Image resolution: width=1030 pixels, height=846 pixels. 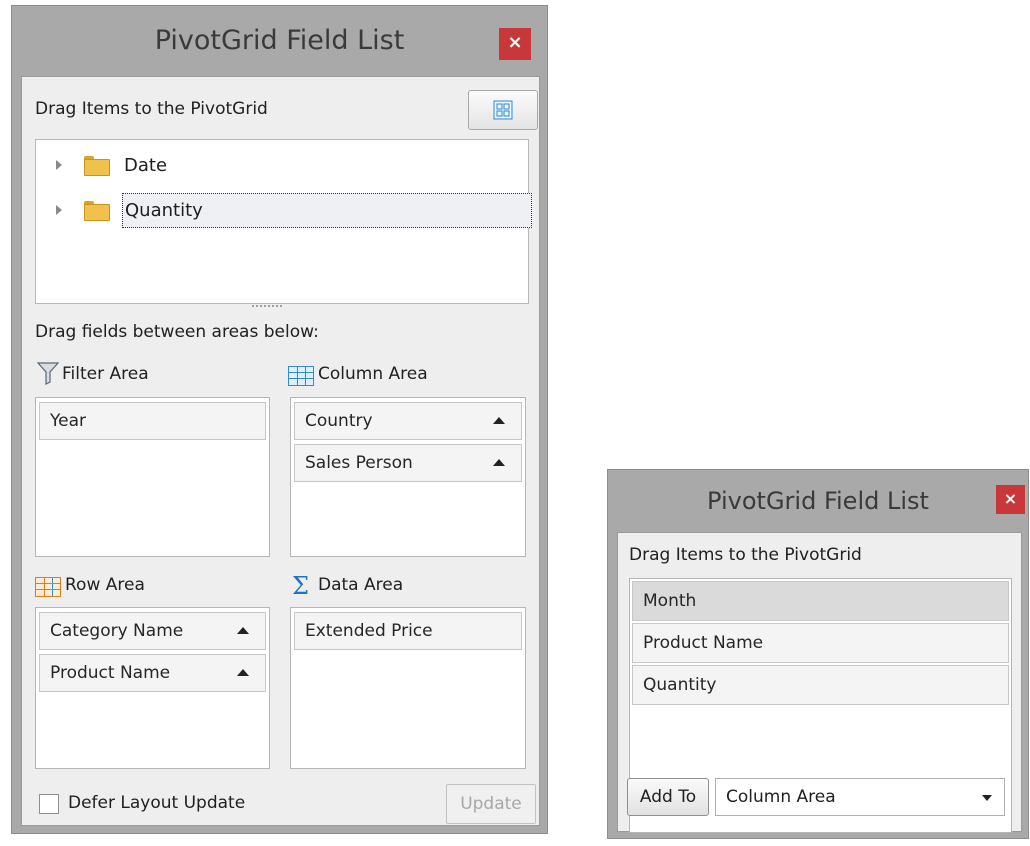 What do you see at coordinates (820, 601) in the screenshot?
I see `field-item-month: Month` at bounding box center [820, 601].